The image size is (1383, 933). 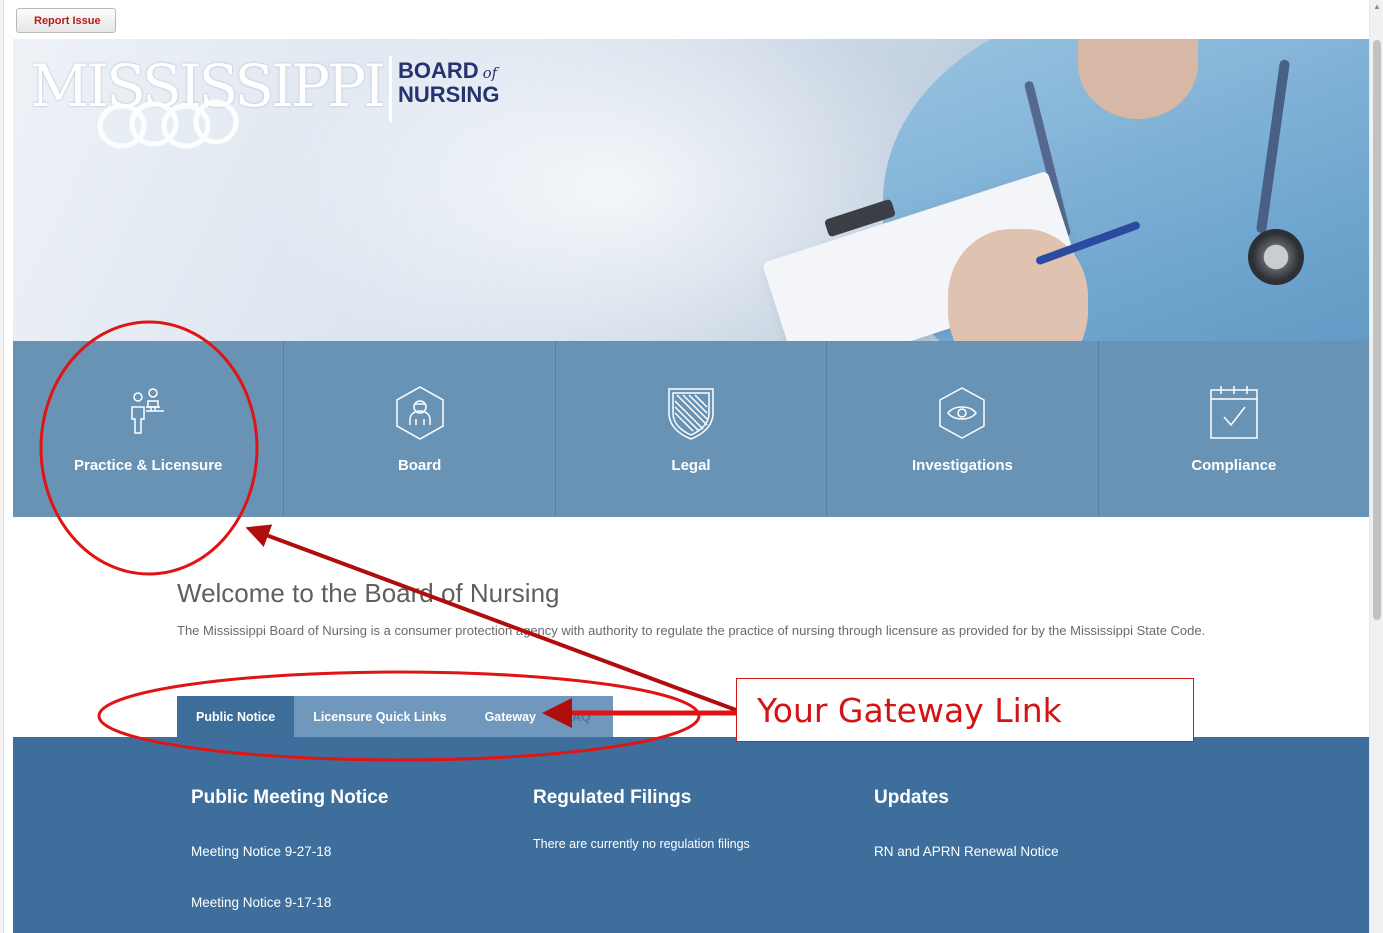 I want to click on logo-board-text: BOARD, so click(x=438, y=70).